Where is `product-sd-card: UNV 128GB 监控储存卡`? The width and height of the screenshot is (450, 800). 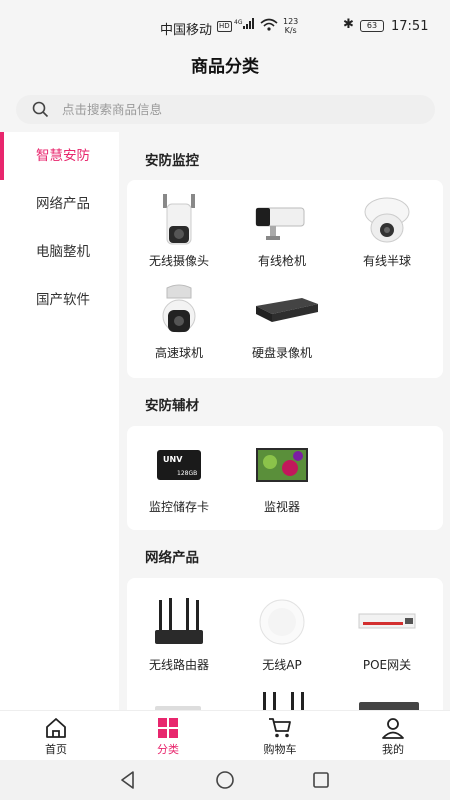 product-sd-card: UNV 128GB 监控储存卡 is located at coordinates (179, 476).